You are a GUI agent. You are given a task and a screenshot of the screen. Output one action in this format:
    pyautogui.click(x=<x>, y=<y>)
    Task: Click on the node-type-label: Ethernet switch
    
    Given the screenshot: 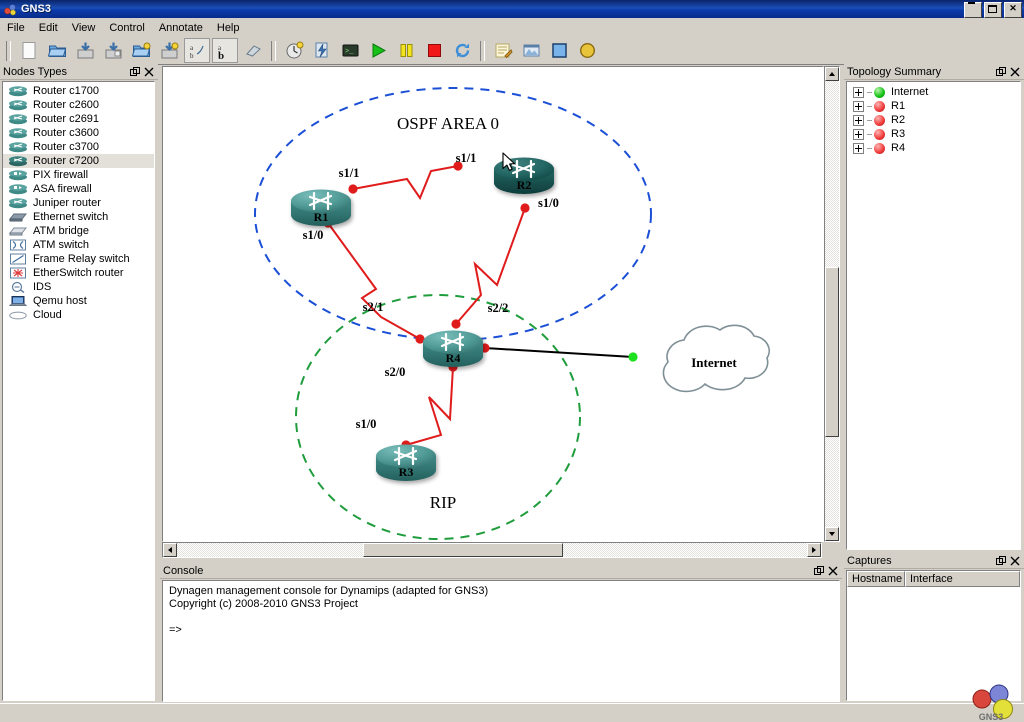 What is the action you would take?
    pyautogui.click(x=71, y=217)
    